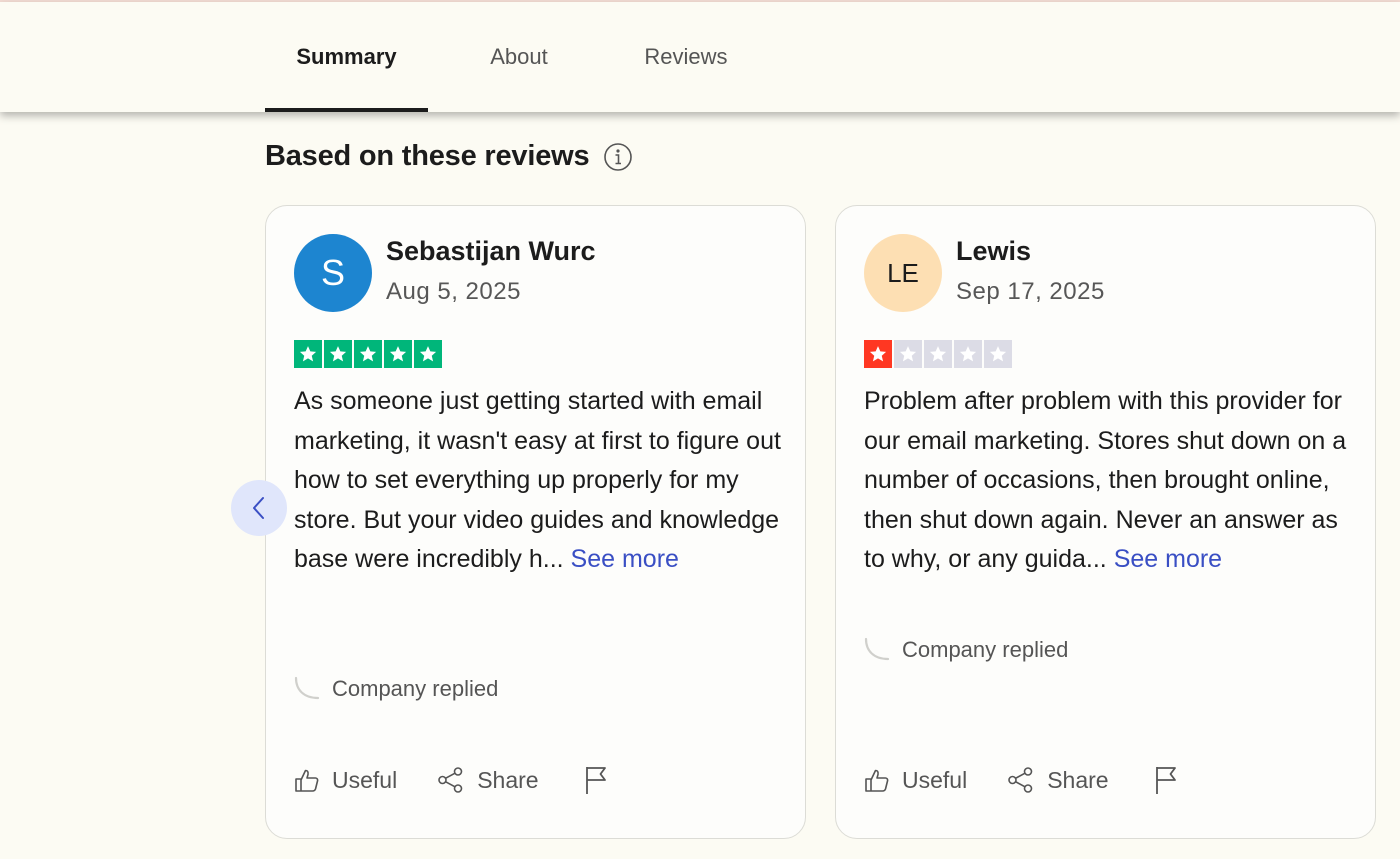 The height and width of the screenshot is (859, 1400). Describe the element at coordinates (519, 57) in the screenshot. I see `tab-about: About` at that location.